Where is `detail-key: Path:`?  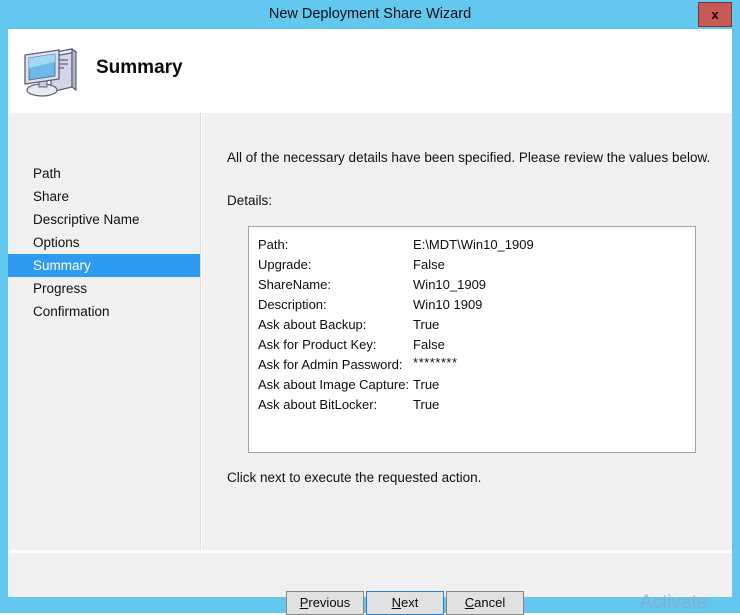 detail-key: Path: is located at coordinates (273, 244).